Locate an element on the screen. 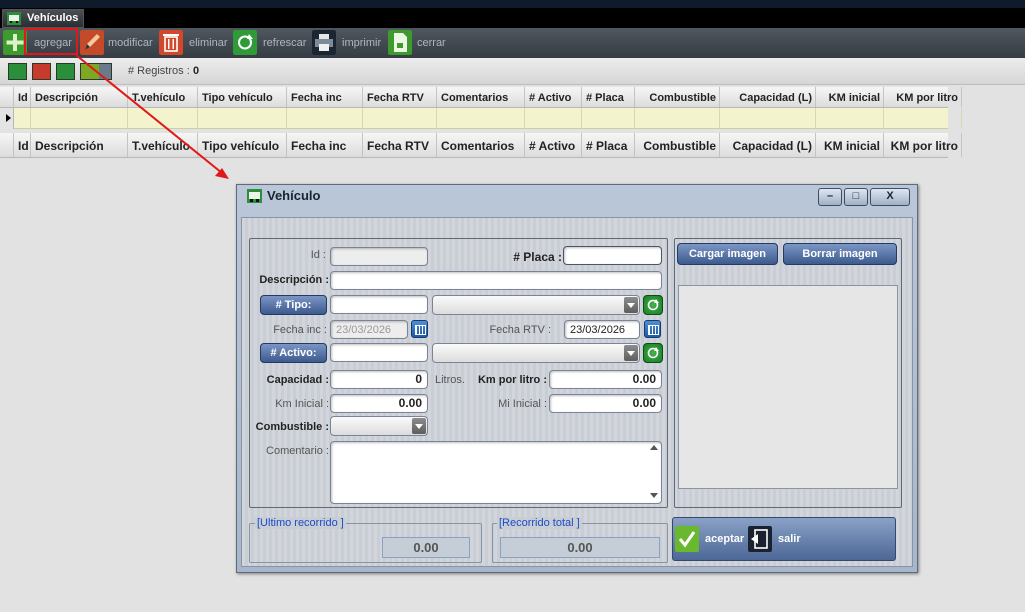 This screenshot has width=1025, height=612. comentario-label: Comentario : is located at coordinates (297, 451).